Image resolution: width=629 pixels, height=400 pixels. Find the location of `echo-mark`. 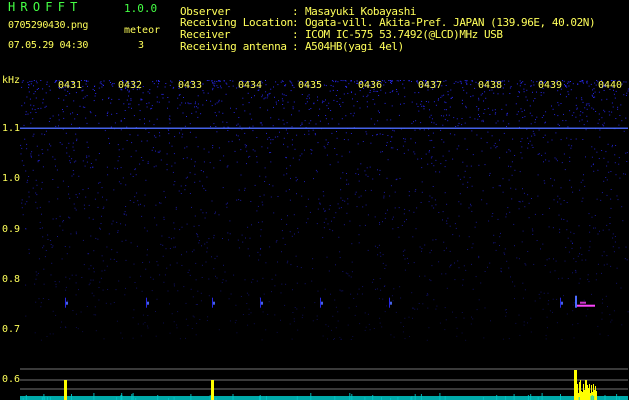

echo-mark is located at coordinates (260, 302).